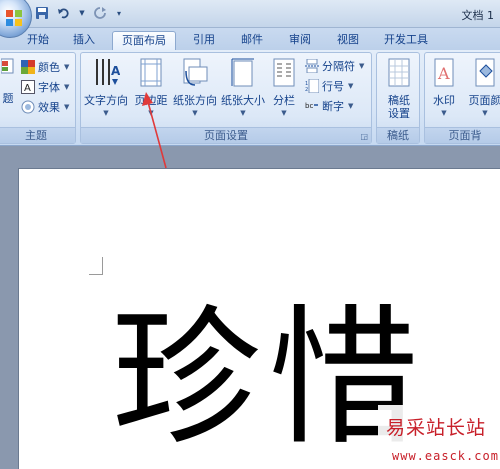 Image resolution: width=500 pixels, height=469 pixels. I want to click on group-page-background: A 水印 ▼ 页面颜 ▼ 页面背, so click(462, 98).